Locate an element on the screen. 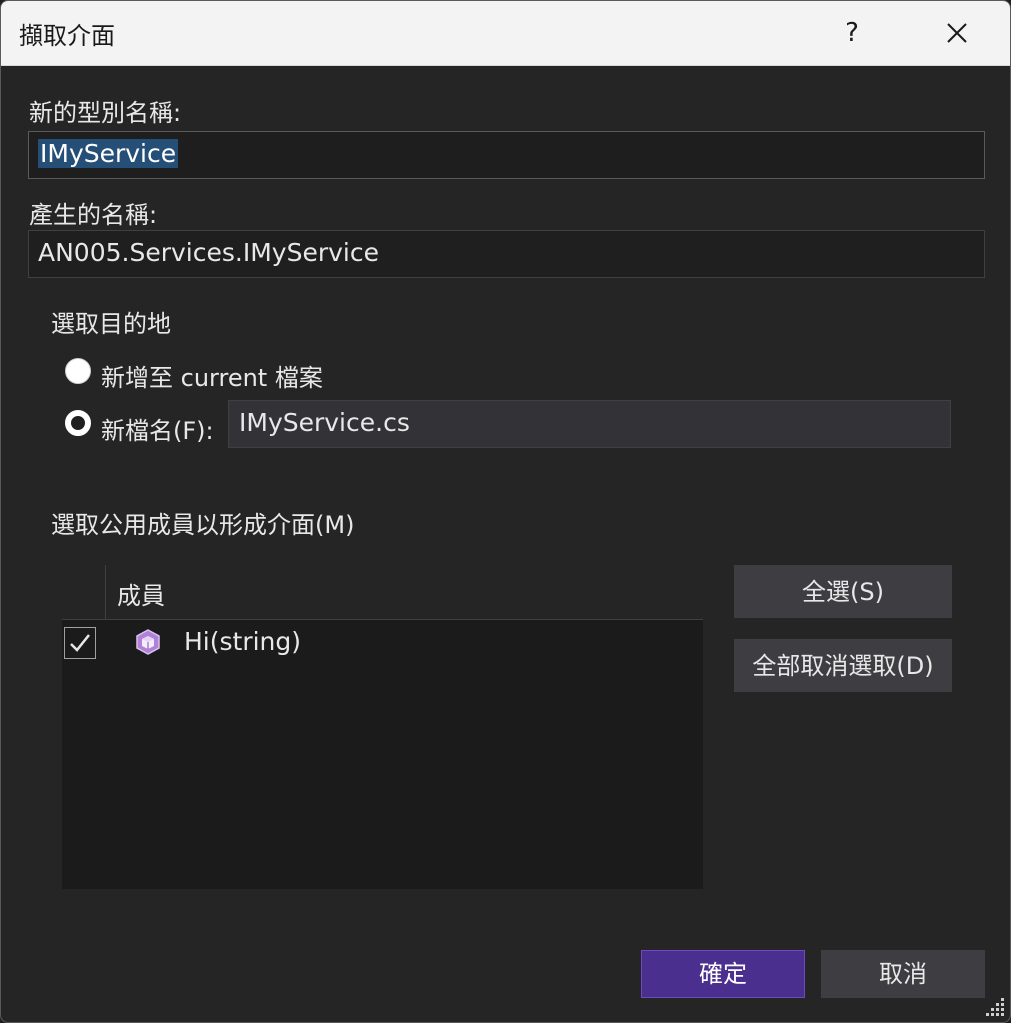  close-button is located at coordinates (957, 33).